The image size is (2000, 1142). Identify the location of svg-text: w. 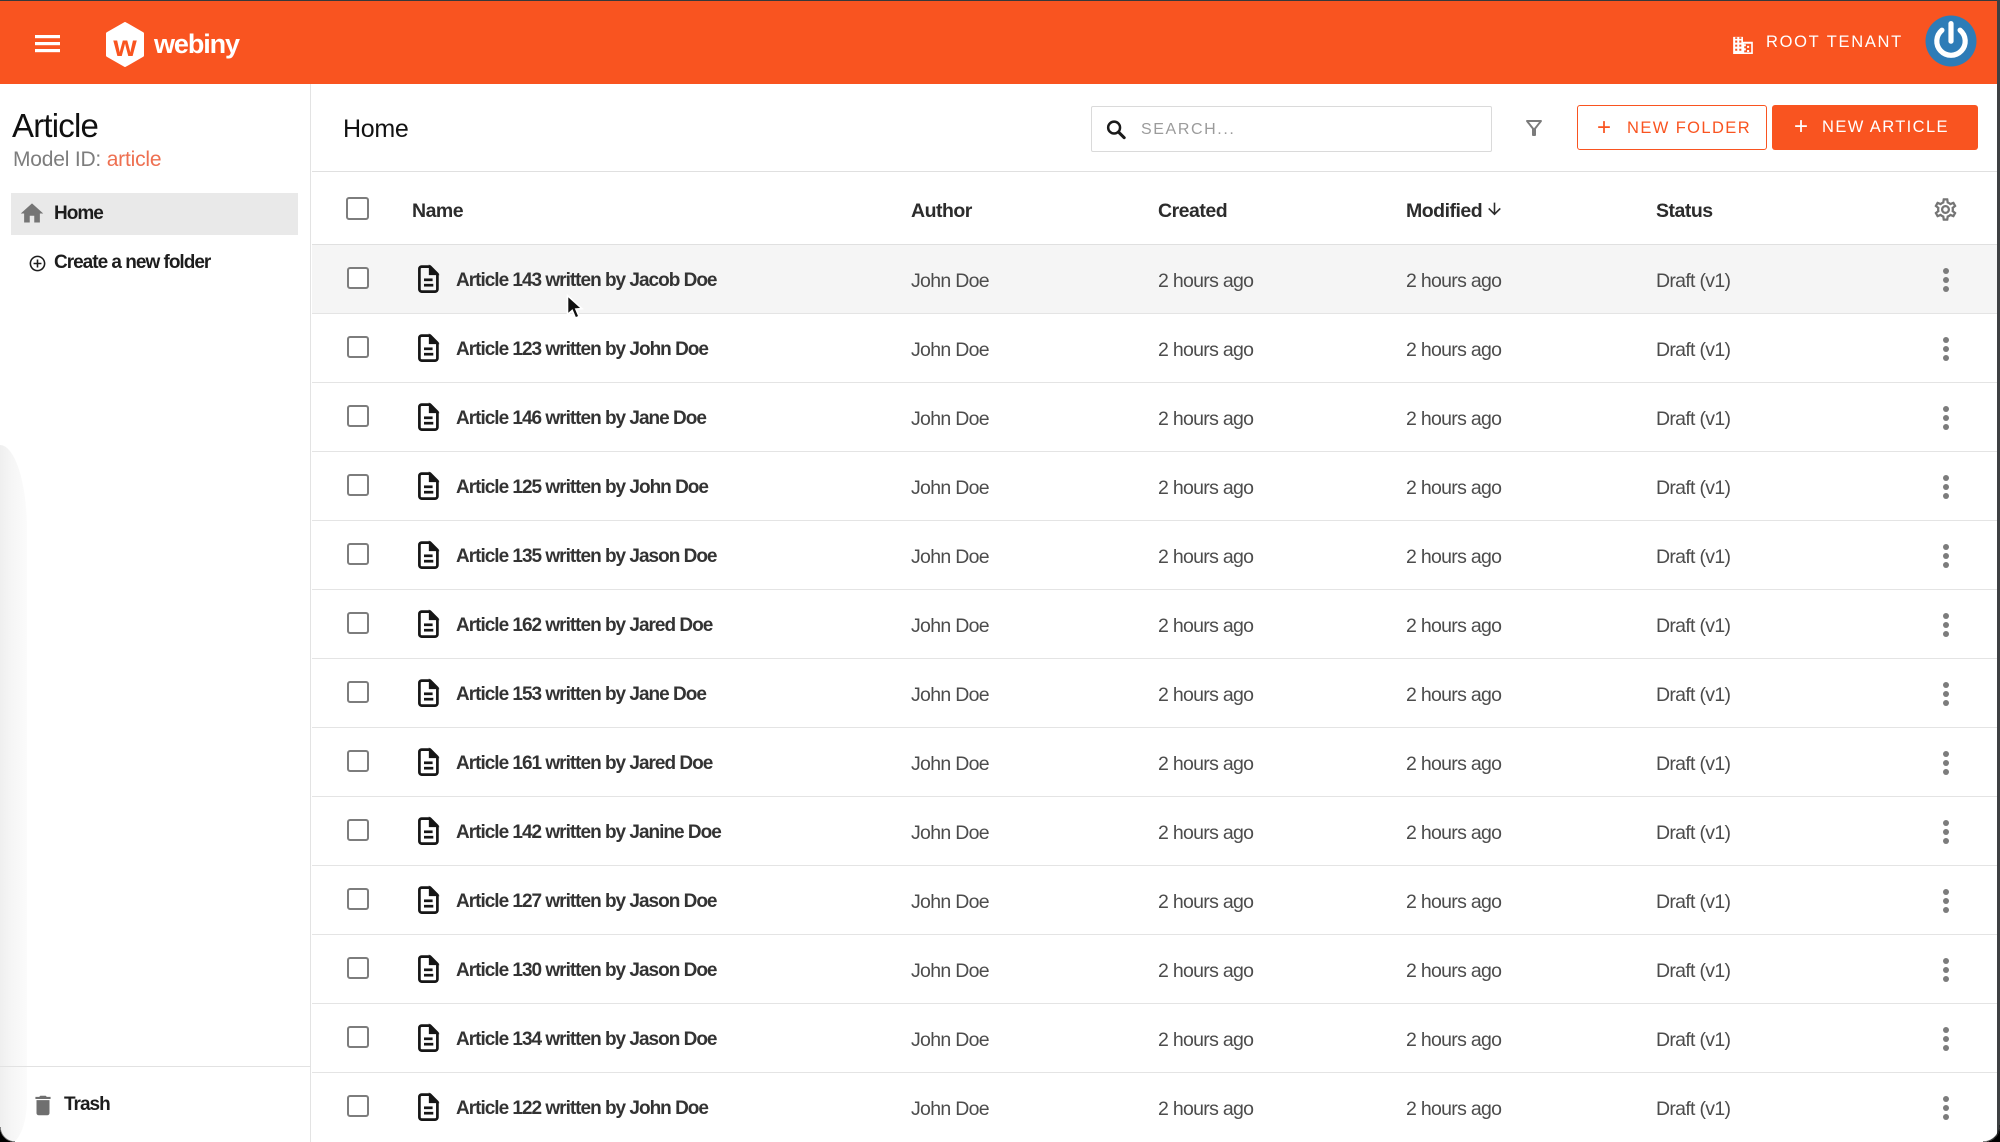
(124, 46).